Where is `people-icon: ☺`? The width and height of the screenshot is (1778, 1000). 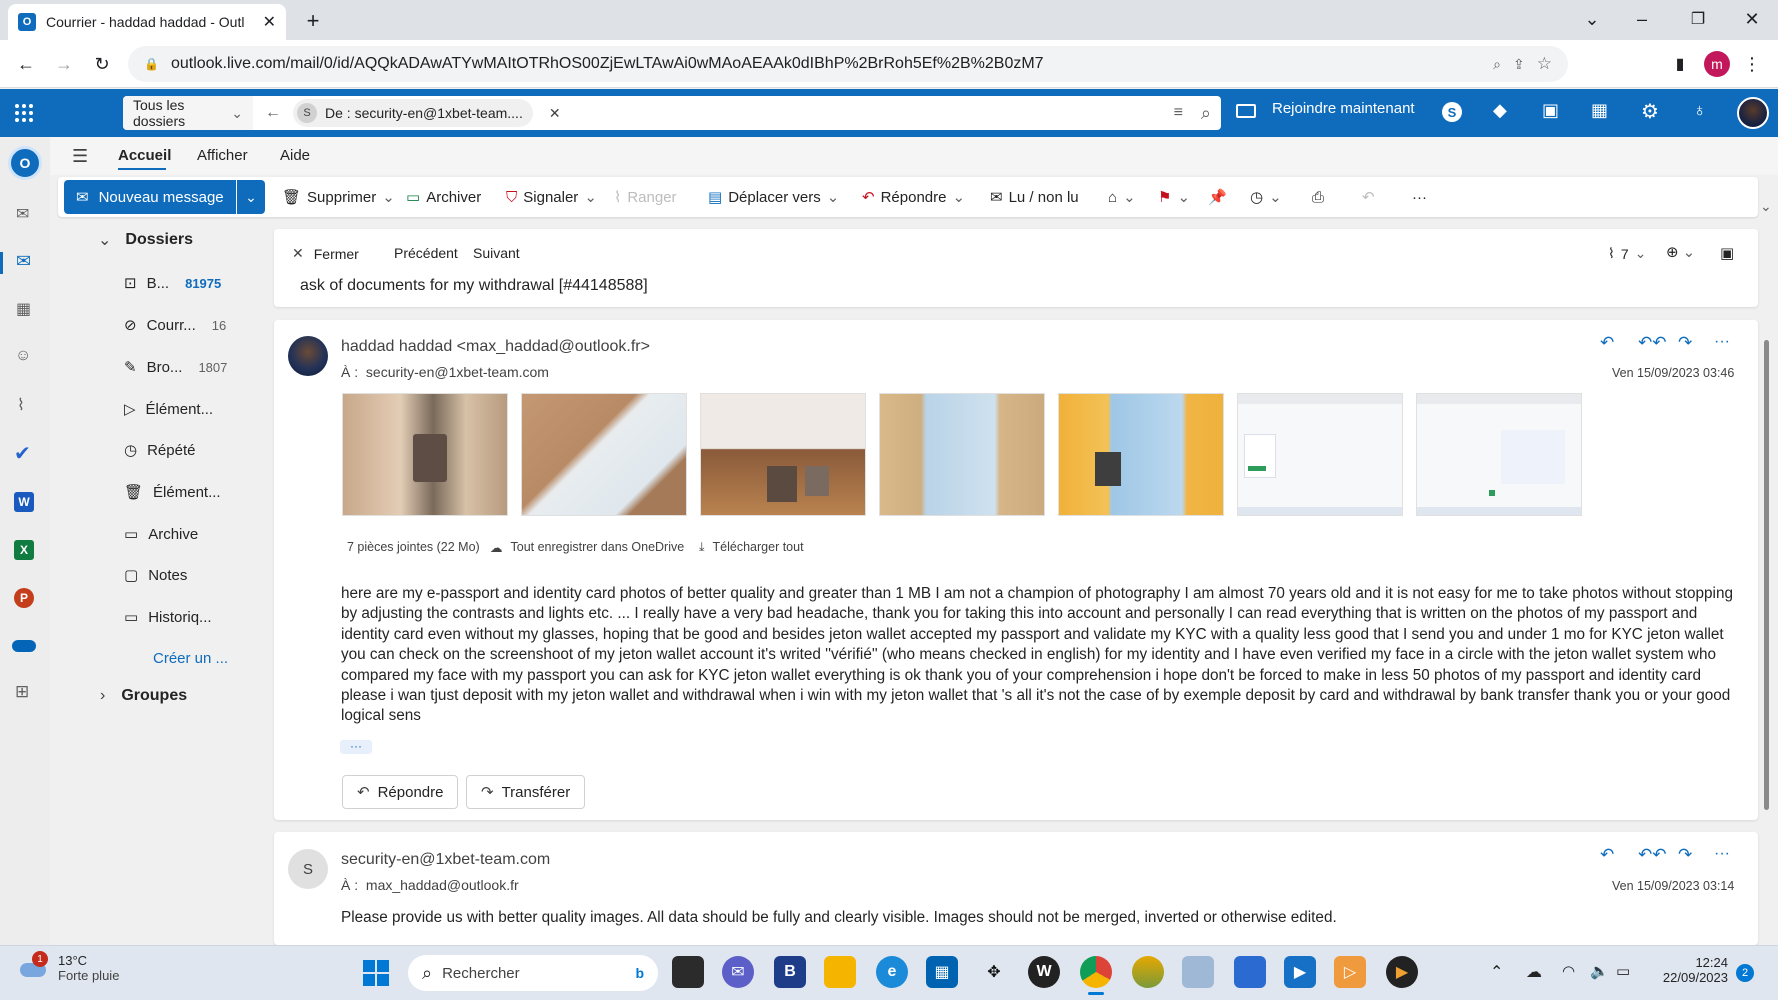
people-icon: ☺ is located at coordinates (23, 356).